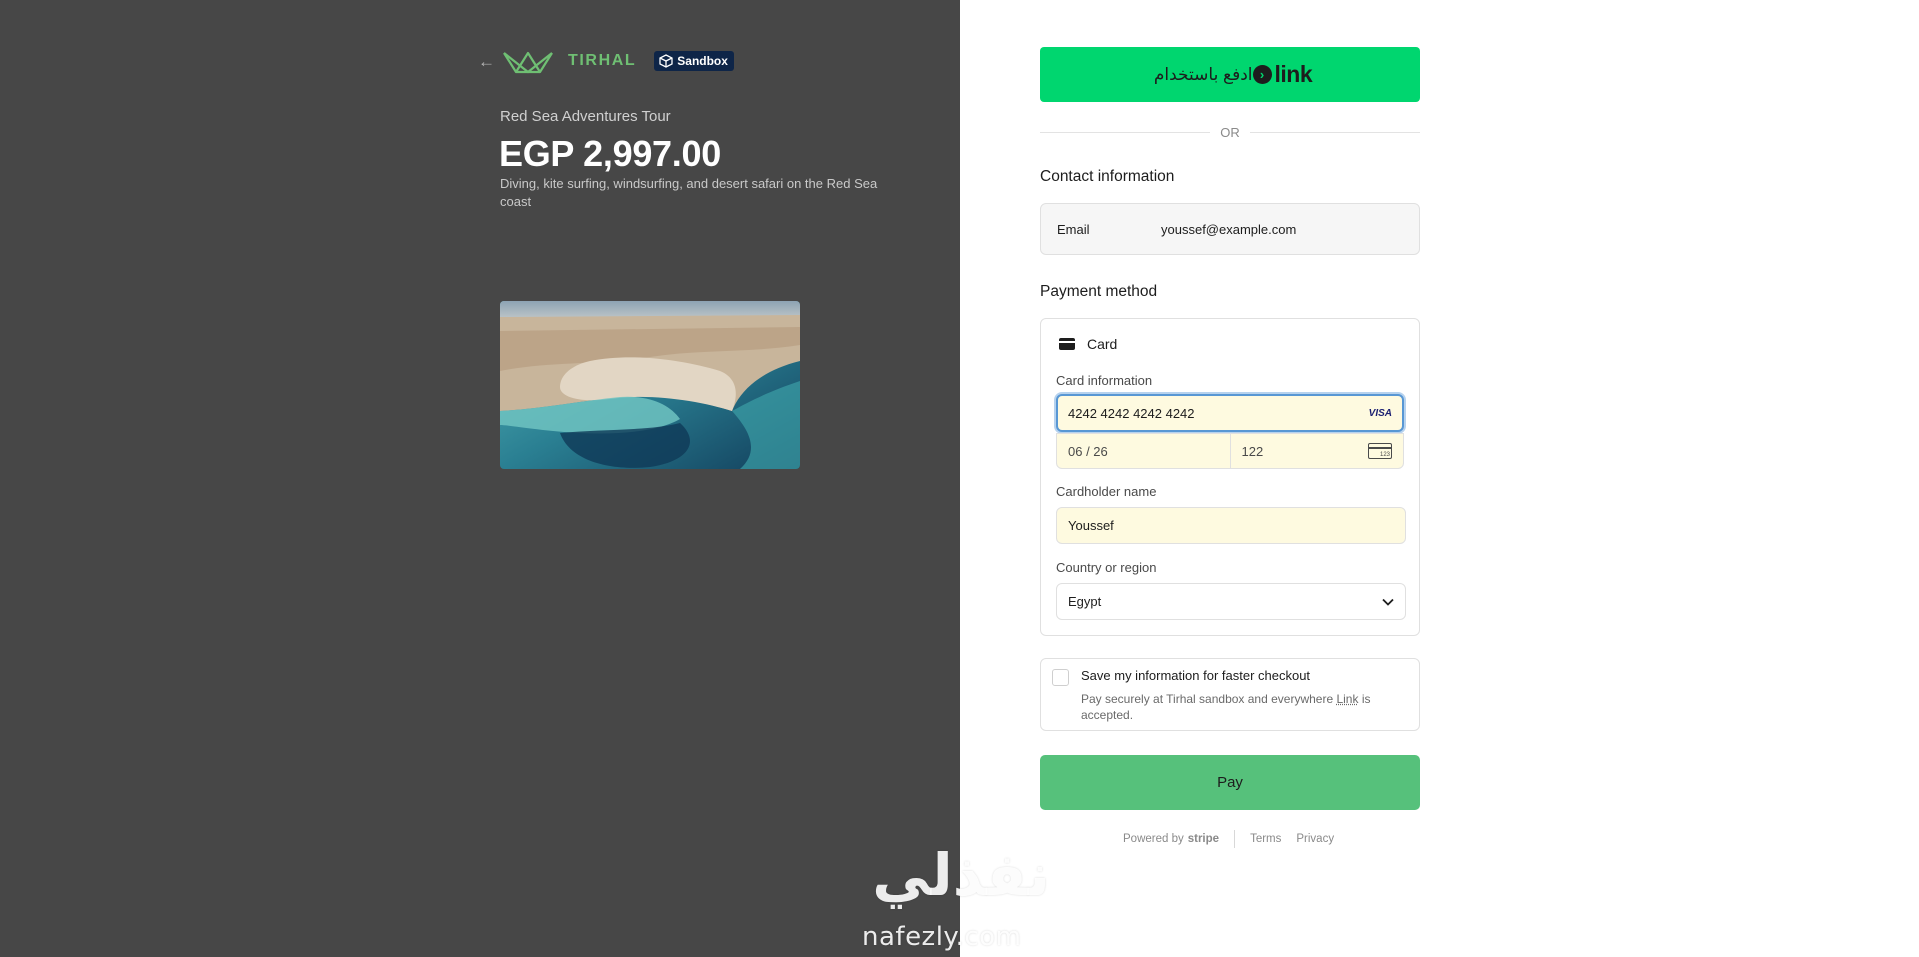  What do you see at coordinates (1293, 74) in the screenshot?
I see `link-brand: link` at bounding box center [1293, 74].